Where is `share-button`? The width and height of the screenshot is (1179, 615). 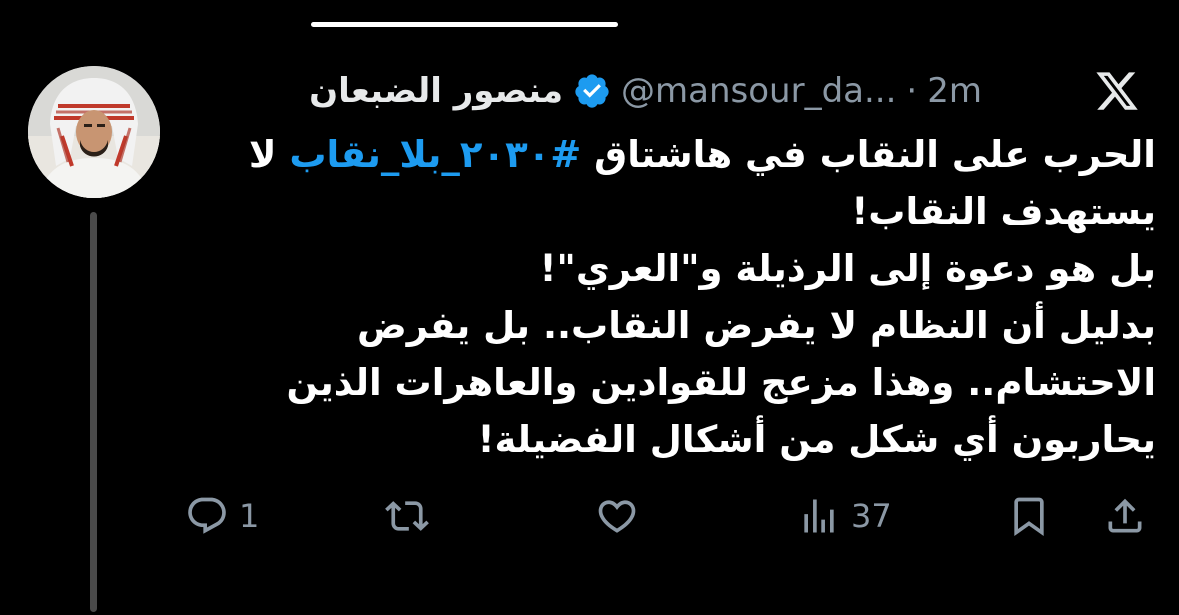
share-button is located at coordinates (1125, 516).